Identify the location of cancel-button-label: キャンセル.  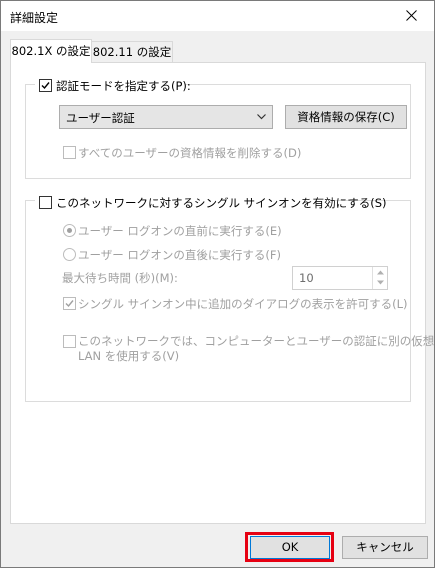
(385, 547).